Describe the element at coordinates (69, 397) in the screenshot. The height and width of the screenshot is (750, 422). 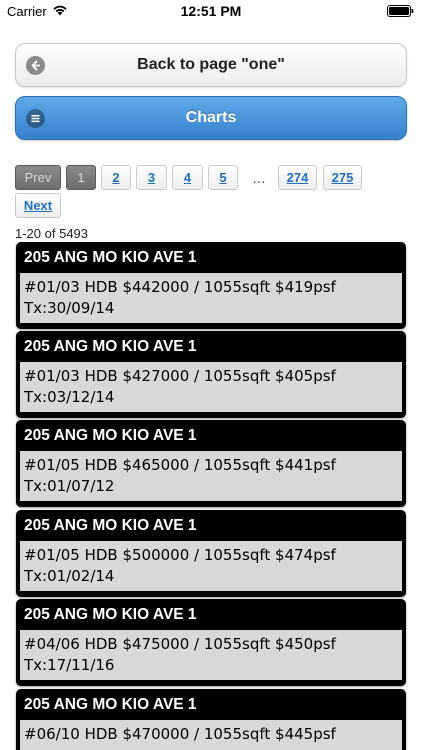
I see `listing-transaction-date: Tx:03/12/14` at that location.